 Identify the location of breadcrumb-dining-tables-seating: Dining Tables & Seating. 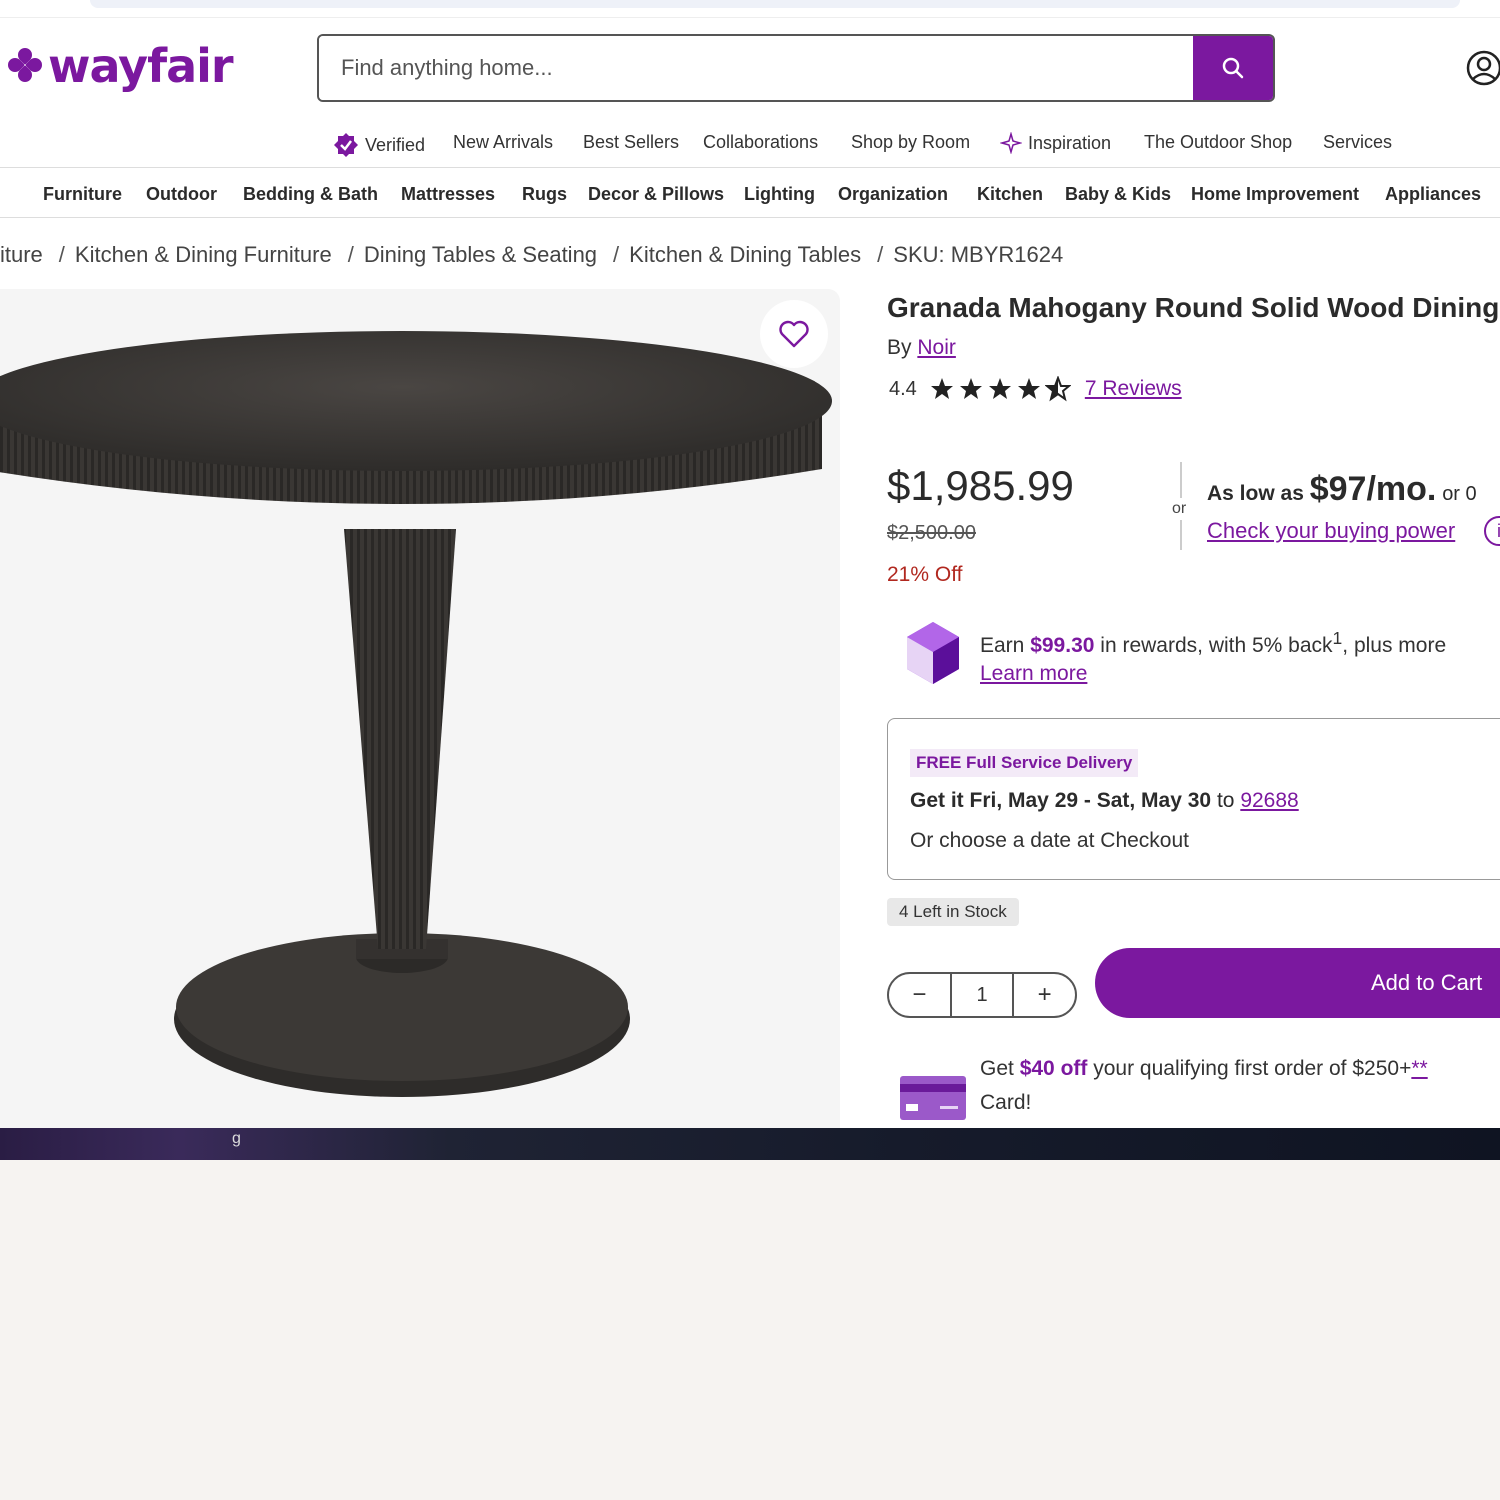
(480, 254).